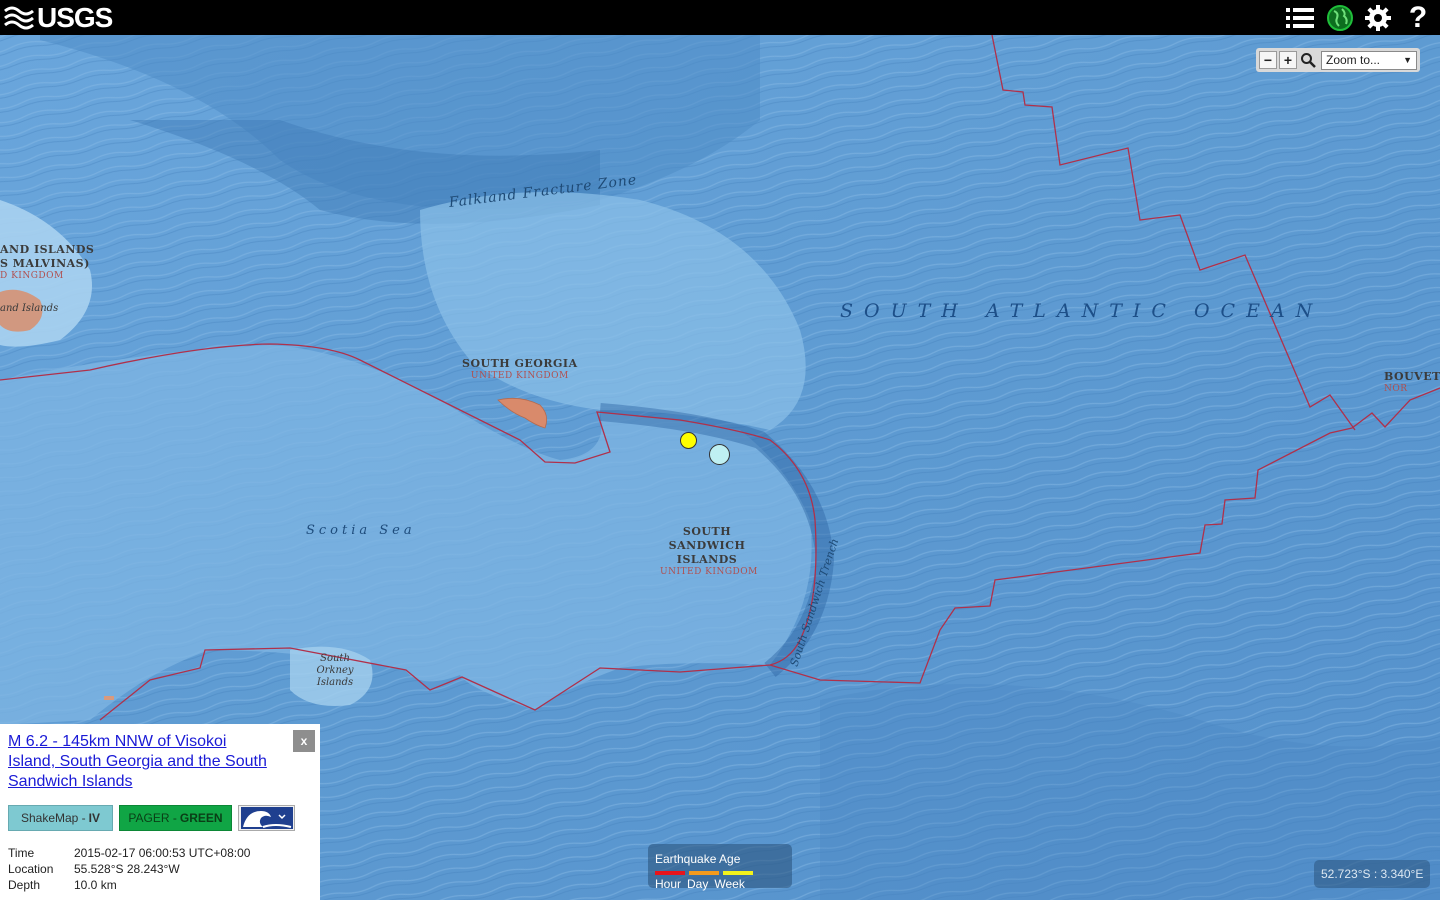 This screenshot has height=900, width=1440. What do you see at coordinates (670, 873) in the screenshot?
I see `legend-bar-hour` at bounding box center [670, 873].